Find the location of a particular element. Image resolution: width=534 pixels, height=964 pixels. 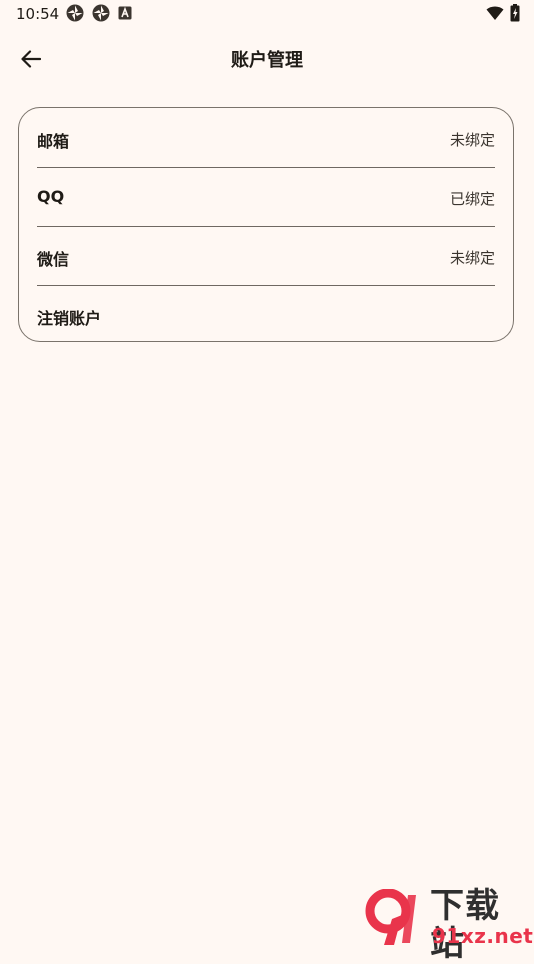

site-watermark: 下载站 91xz.net is located at coordinates (447, 924).